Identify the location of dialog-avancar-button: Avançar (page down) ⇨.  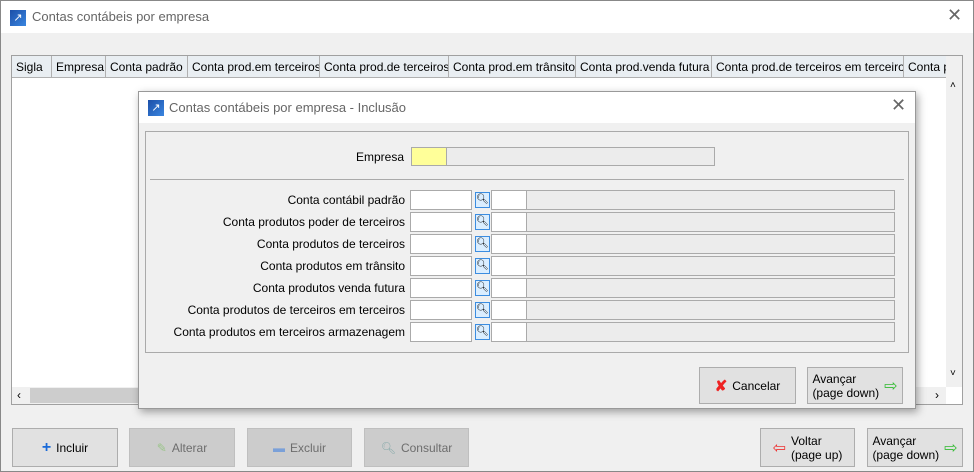
(855, 385).